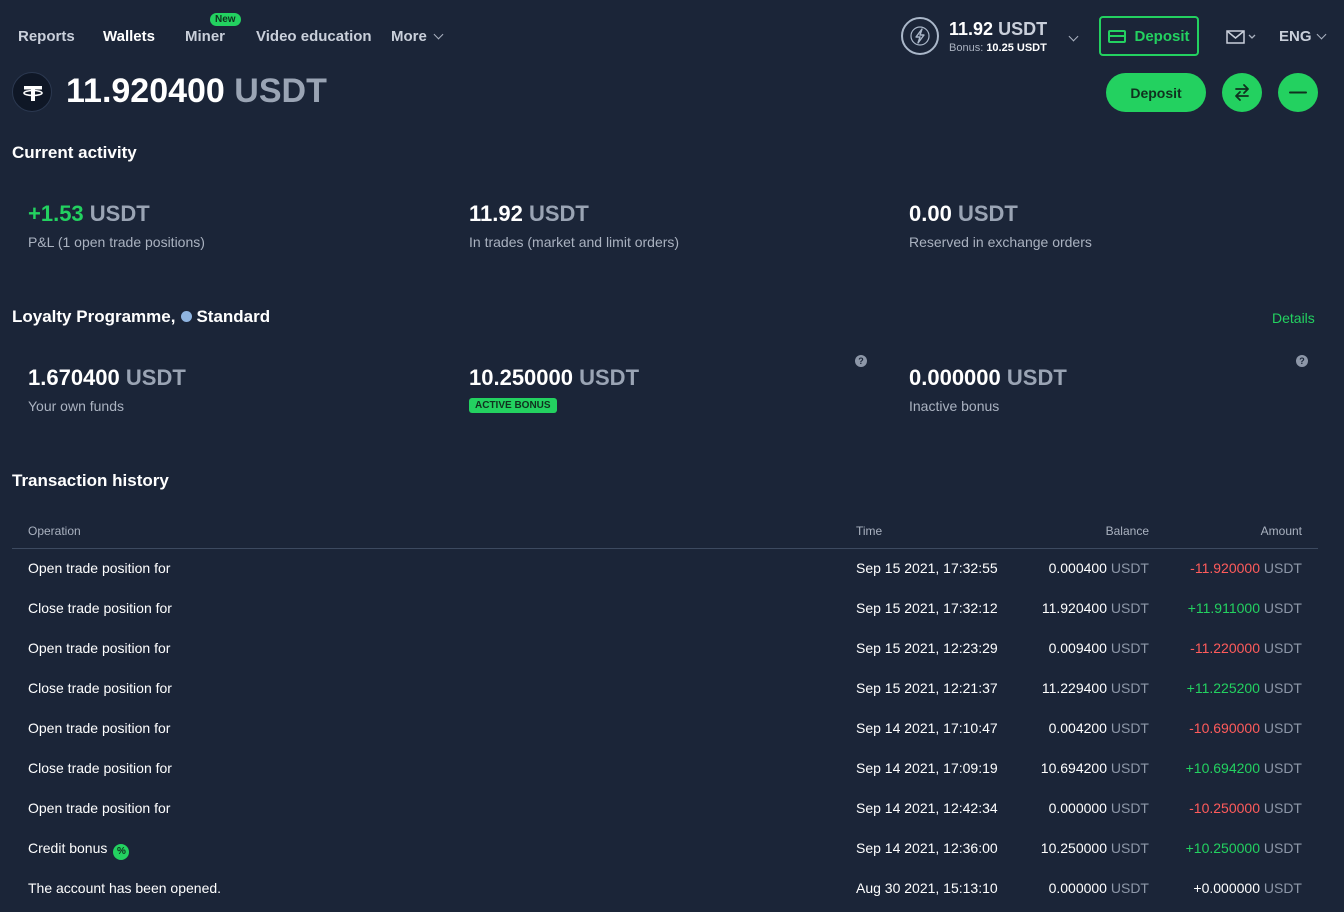 This screenshot has height=912, width=1344. I want to click on credit-card-icon, so click(1117, 36).